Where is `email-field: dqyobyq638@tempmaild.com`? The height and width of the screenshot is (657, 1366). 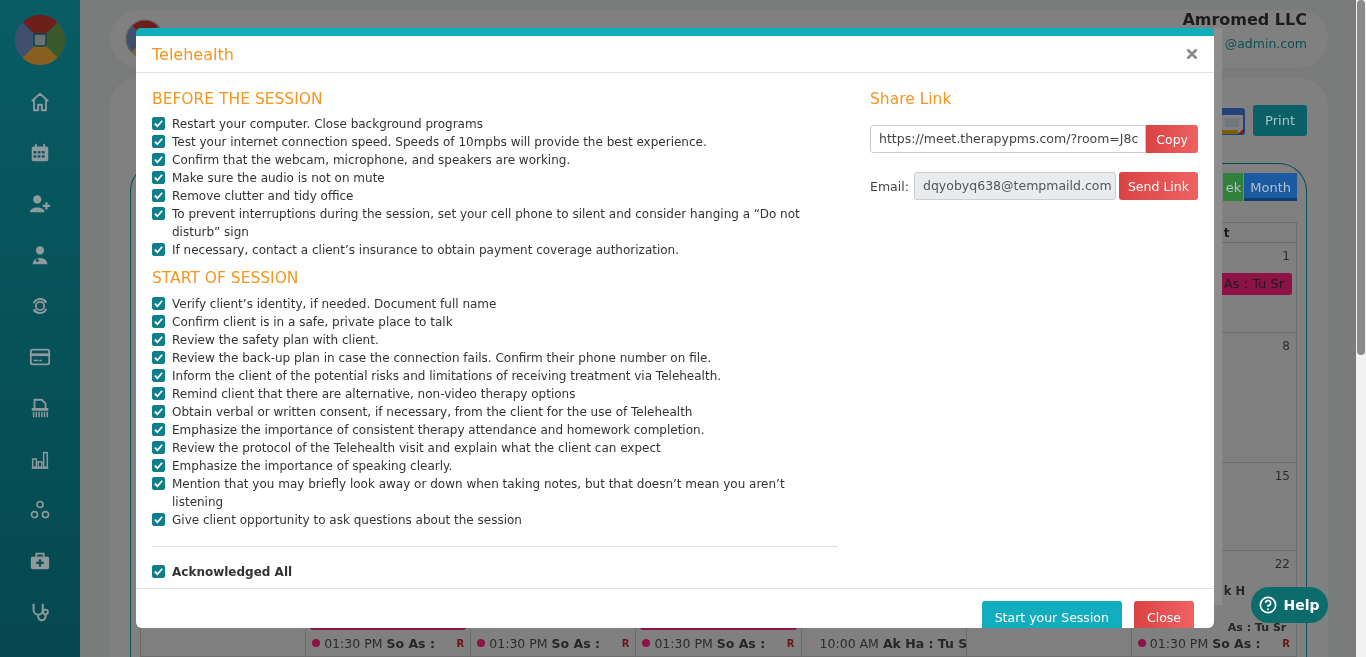 email-field: dqyobyq638@tempmaild.com is located at coordinates (1015, 186).